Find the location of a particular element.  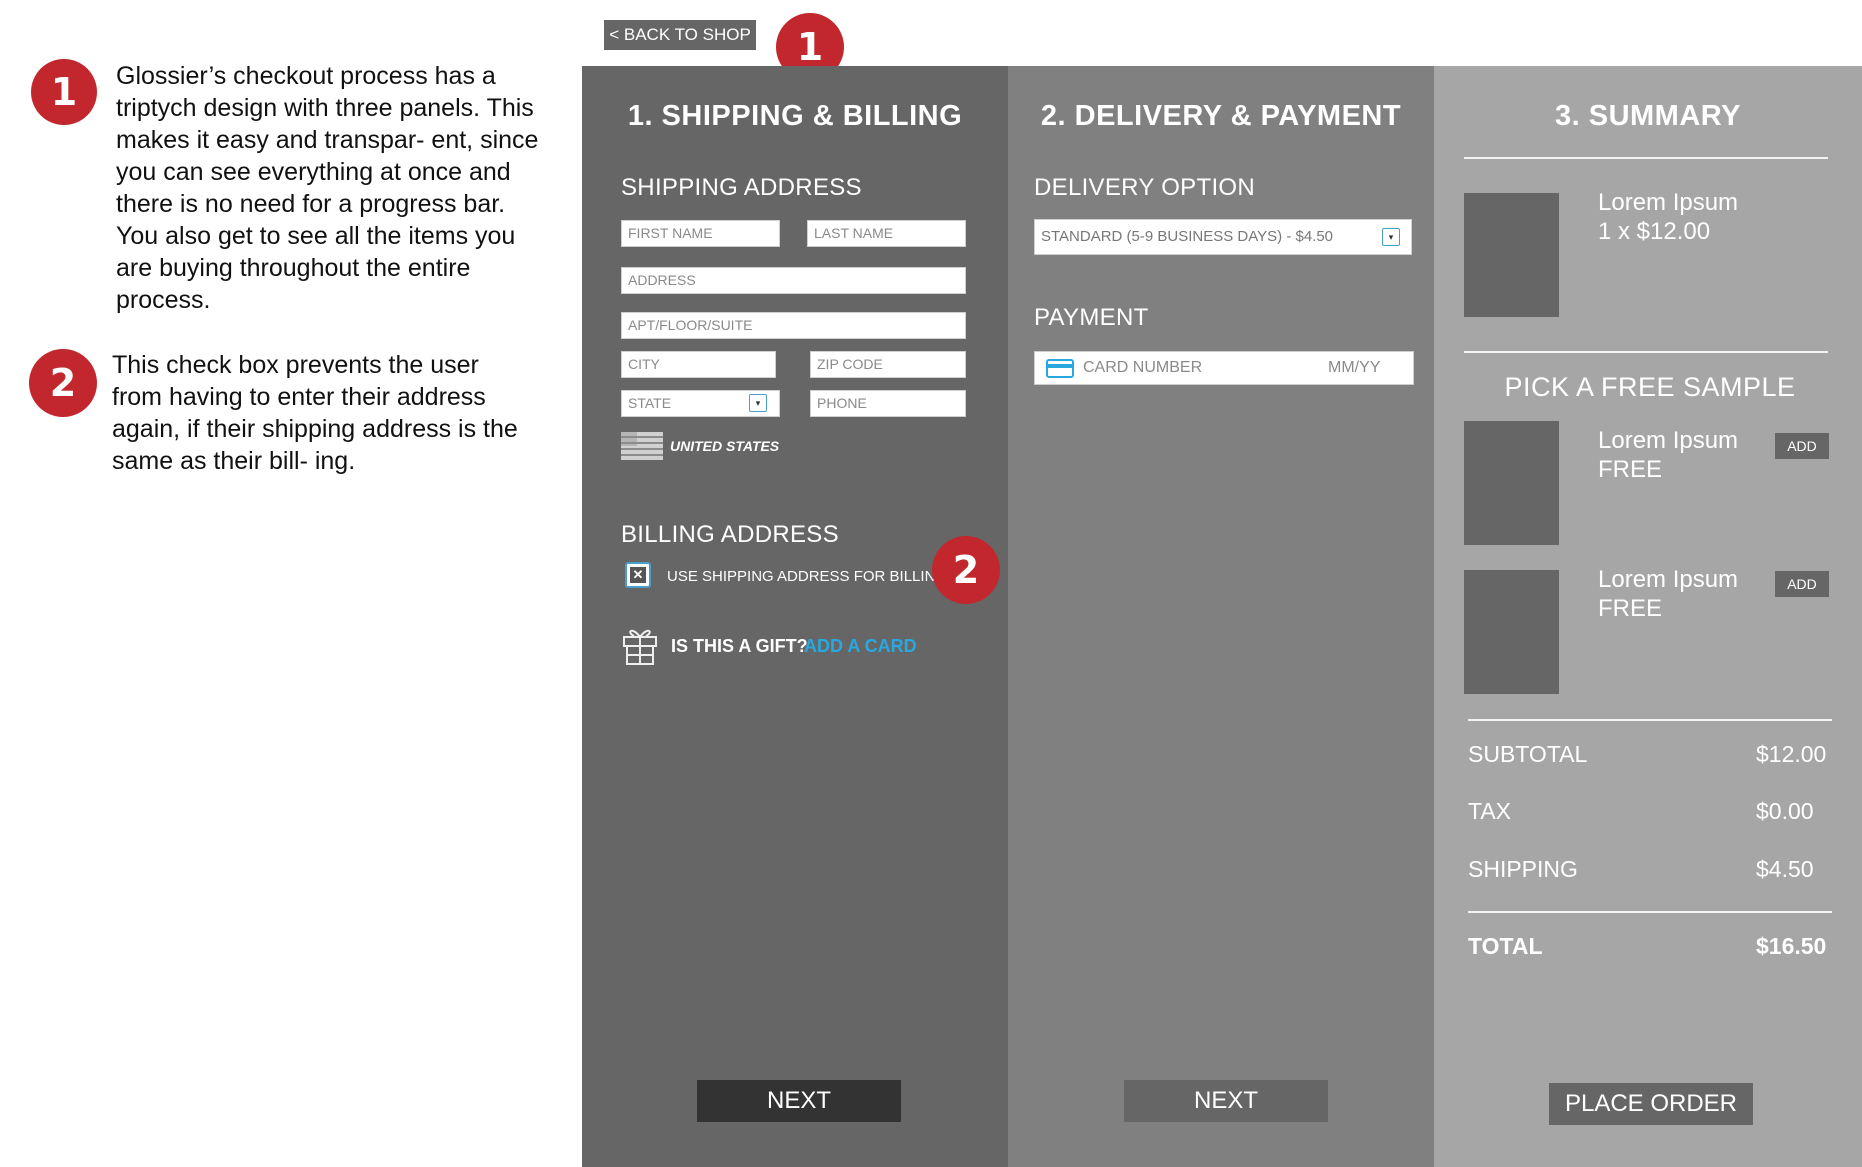

item-thumbnail is located at coordinates (1511, 255).